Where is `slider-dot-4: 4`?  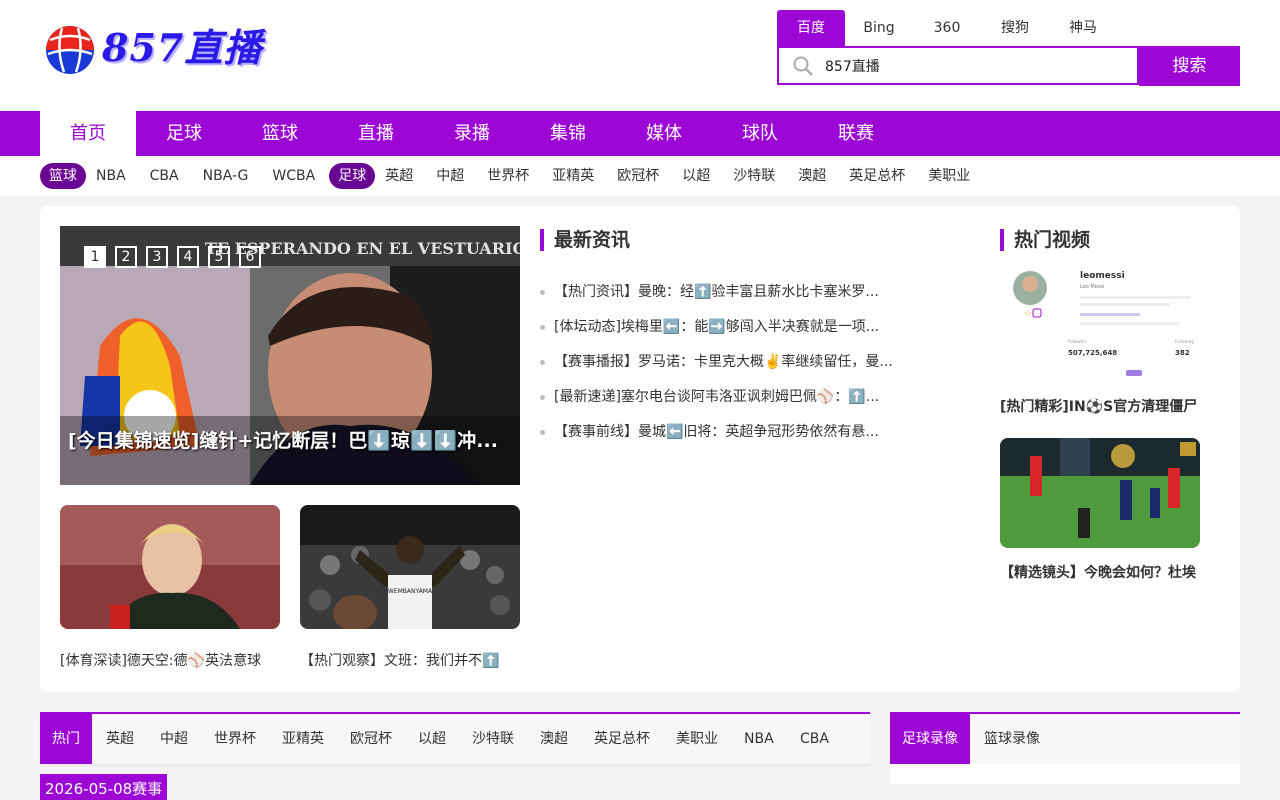 slider-dot-4: 4 is located at coordinates (188, 257).